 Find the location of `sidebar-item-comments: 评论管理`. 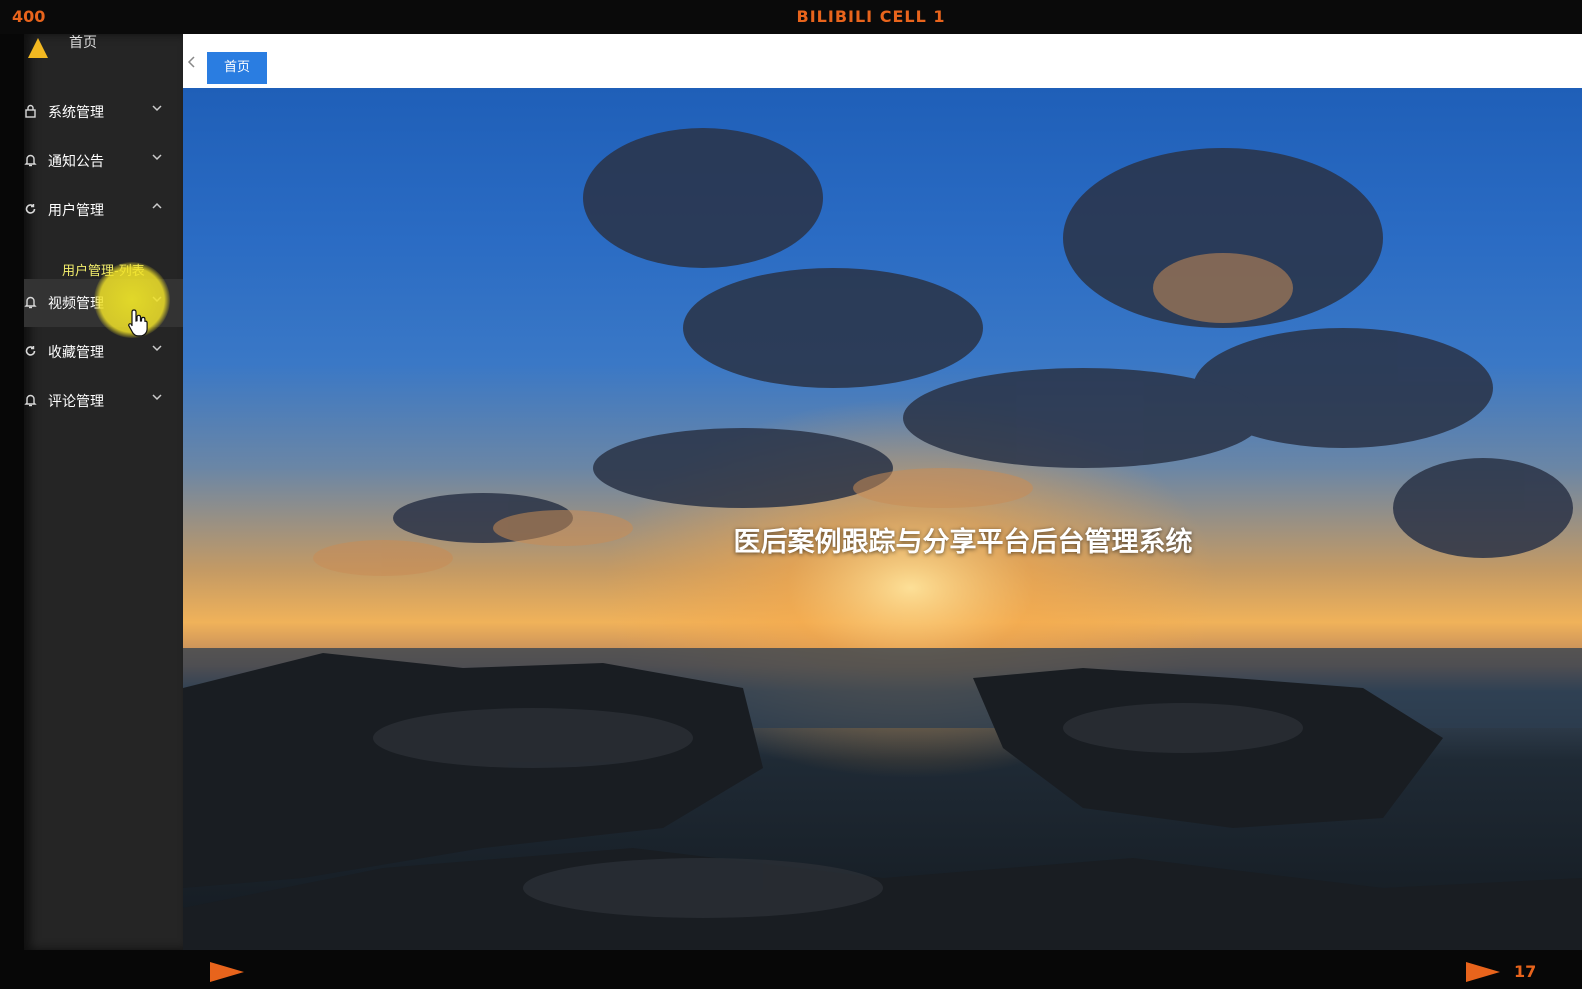

sidebar-item-comments: 评论管理 is located at coordinates (103, 401).